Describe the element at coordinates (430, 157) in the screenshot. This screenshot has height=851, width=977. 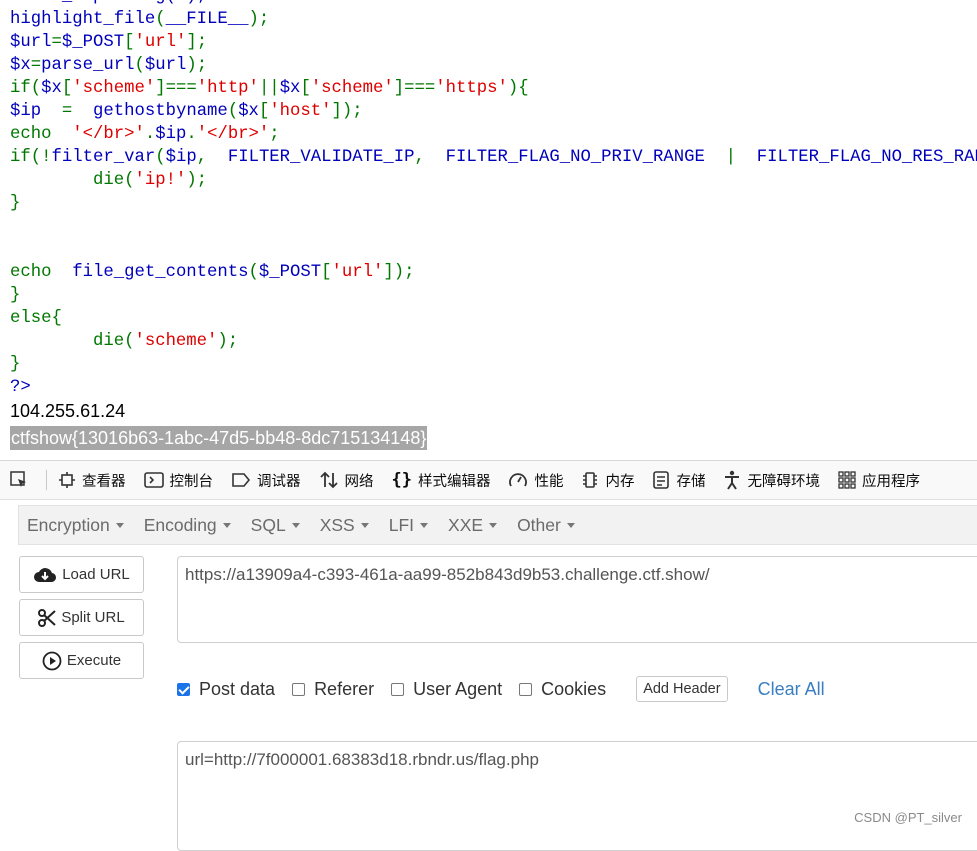
I see `code-token: ,` at that location.